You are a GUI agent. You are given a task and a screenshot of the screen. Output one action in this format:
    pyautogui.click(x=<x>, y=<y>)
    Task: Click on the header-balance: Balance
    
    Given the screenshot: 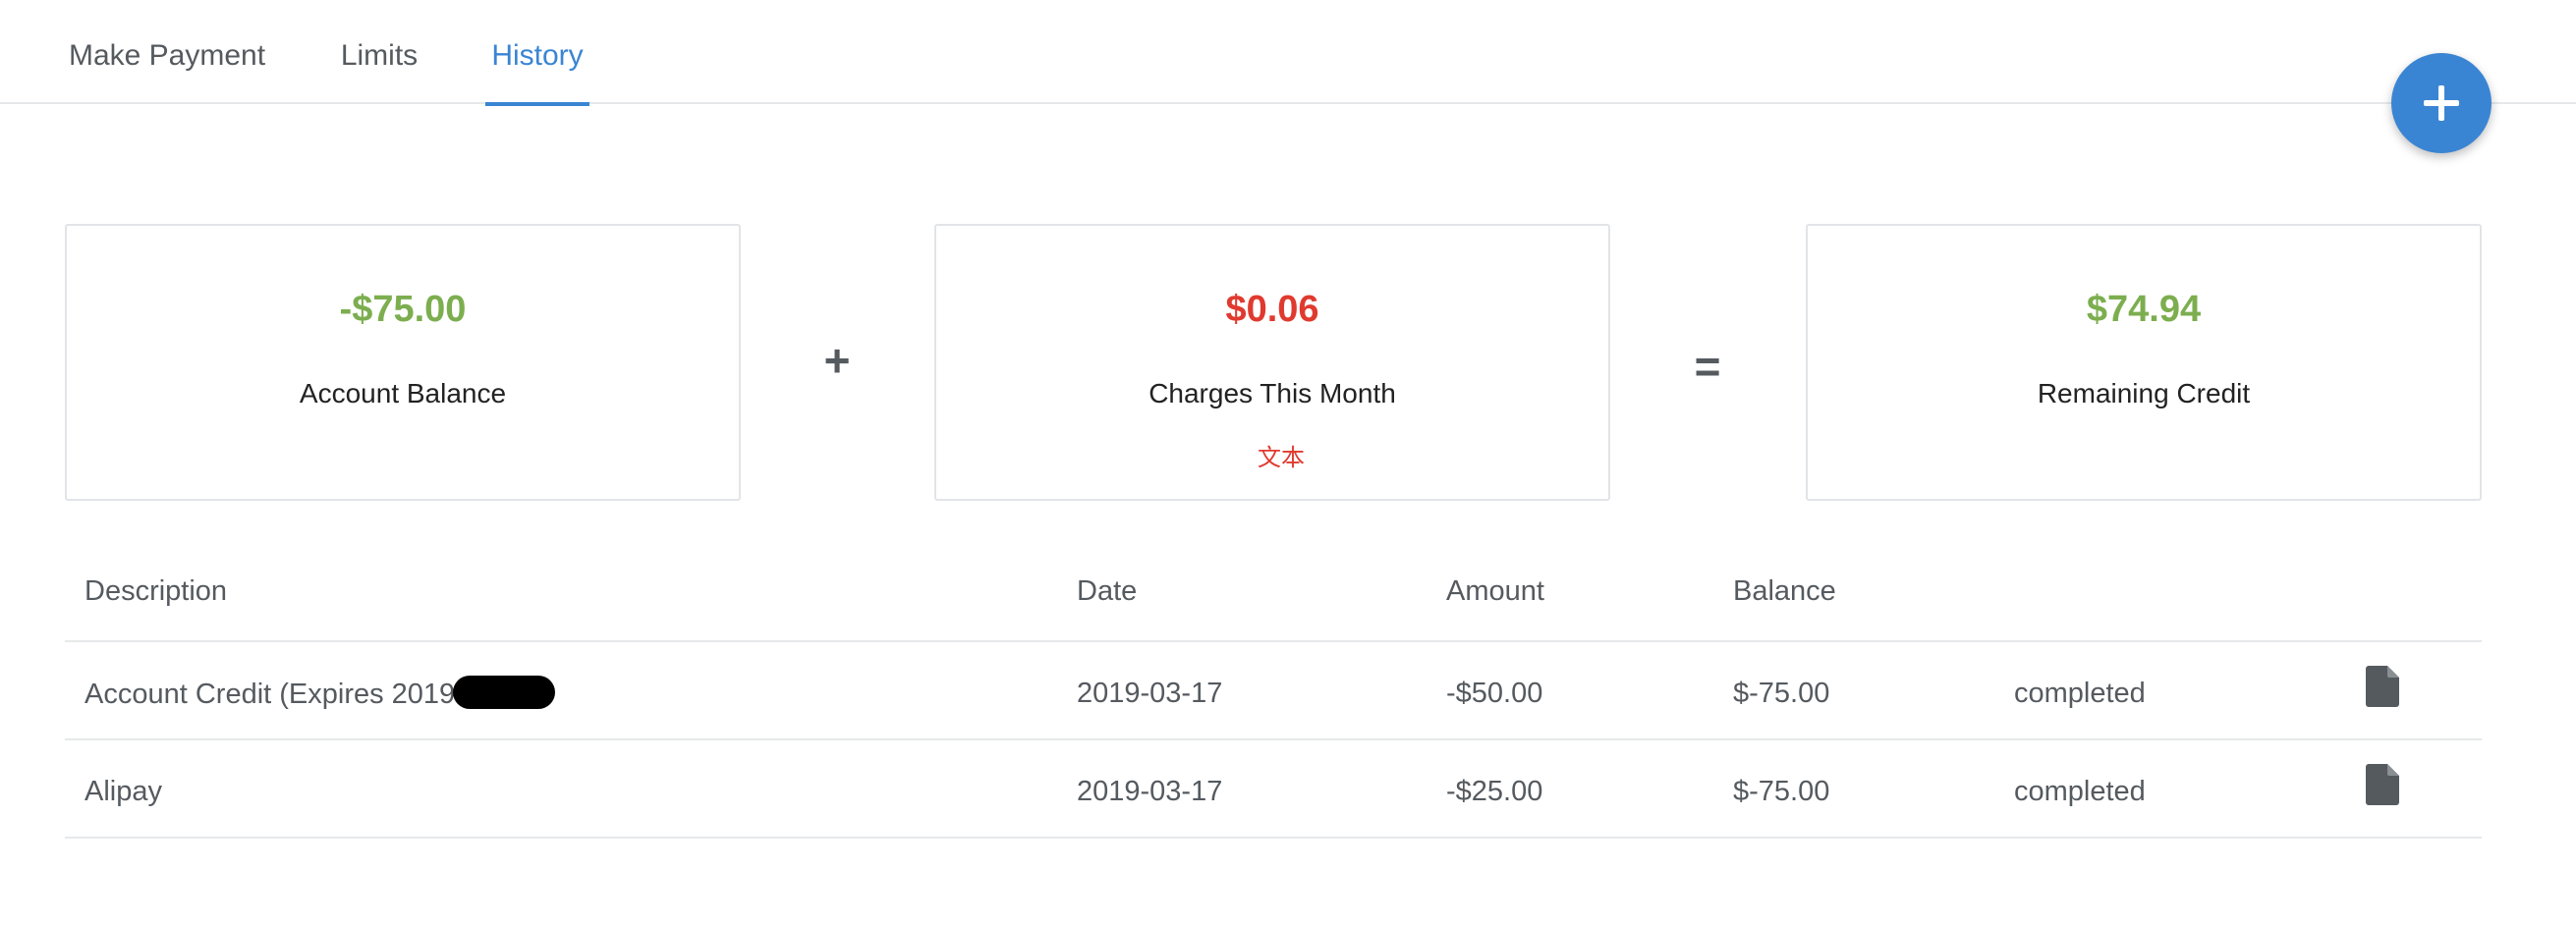 What is the action you would take?
    pyautogui.click(x=1784, y=591)
    